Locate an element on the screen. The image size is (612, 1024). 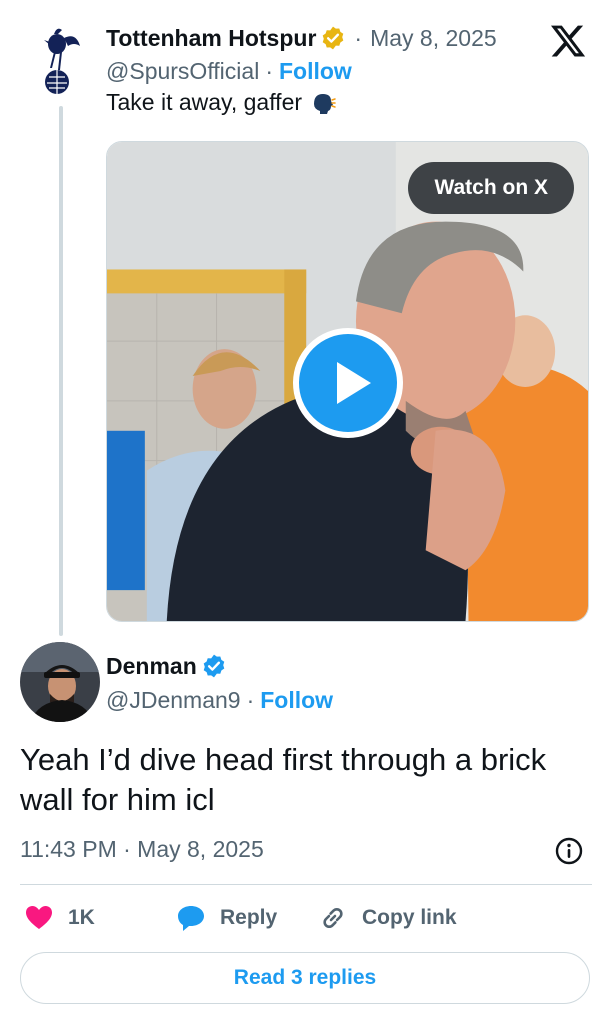
author-handle: @SpursOfficial is located at coordinates (182, 71).